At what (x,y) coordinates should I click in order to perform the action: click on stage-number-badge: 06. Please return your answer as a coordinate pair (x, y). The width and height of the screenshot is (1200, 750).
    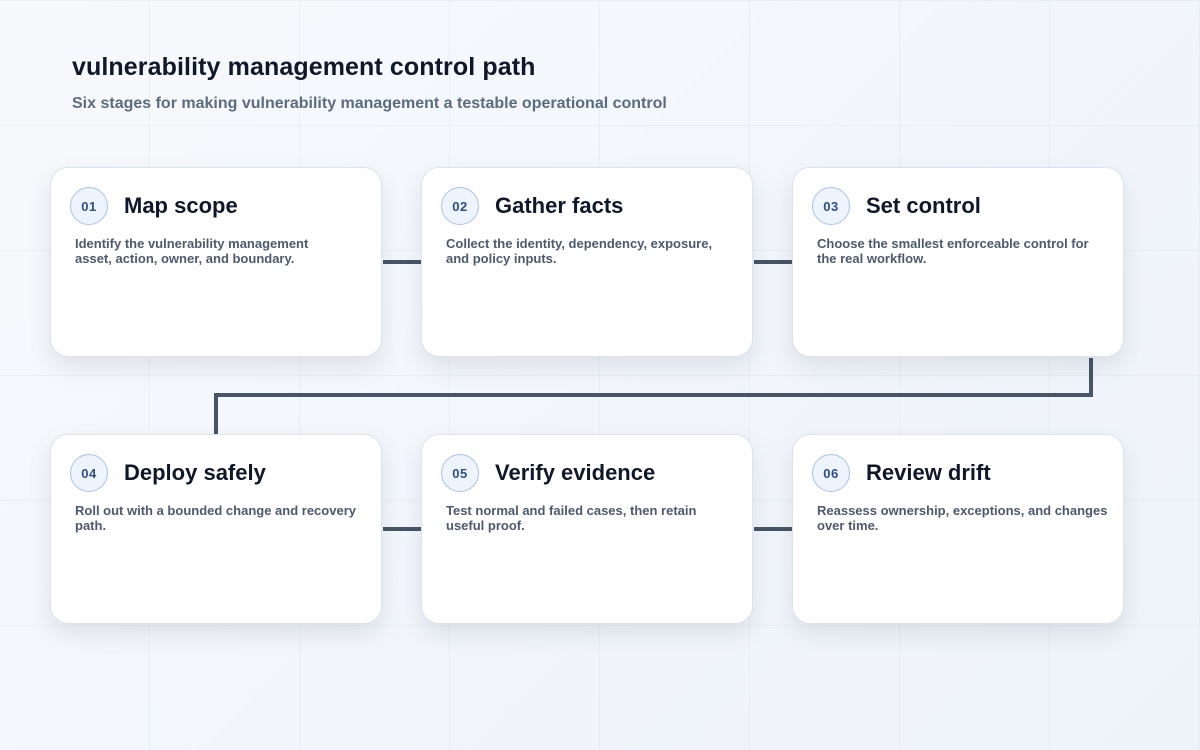
    Looking at the image, I should click on (831, 473).